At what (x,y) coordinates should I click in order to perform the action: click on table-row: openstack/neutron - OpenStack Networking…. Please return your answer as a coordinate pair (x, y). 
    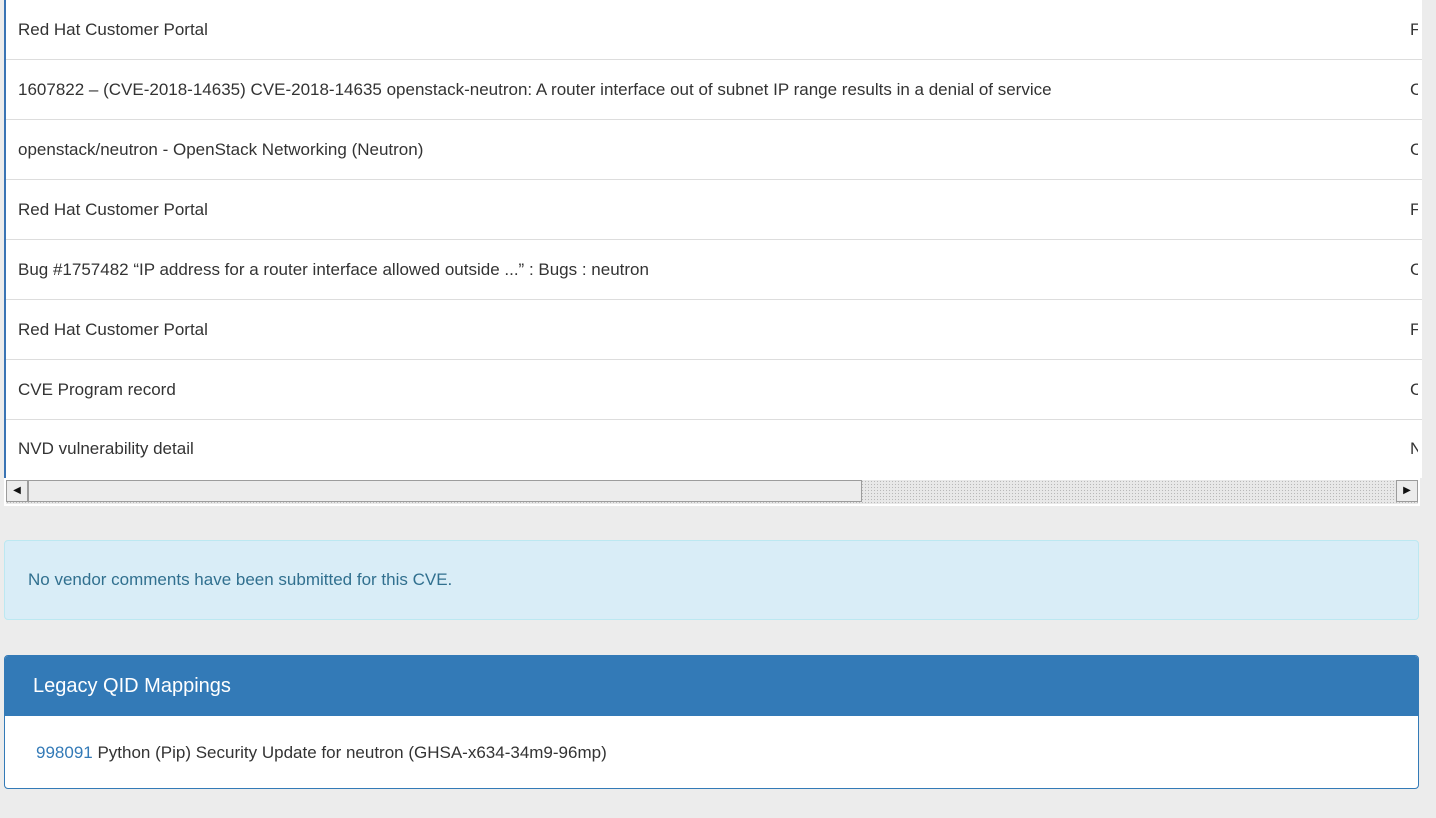
    Looking at the image, I should click on (714, 150).